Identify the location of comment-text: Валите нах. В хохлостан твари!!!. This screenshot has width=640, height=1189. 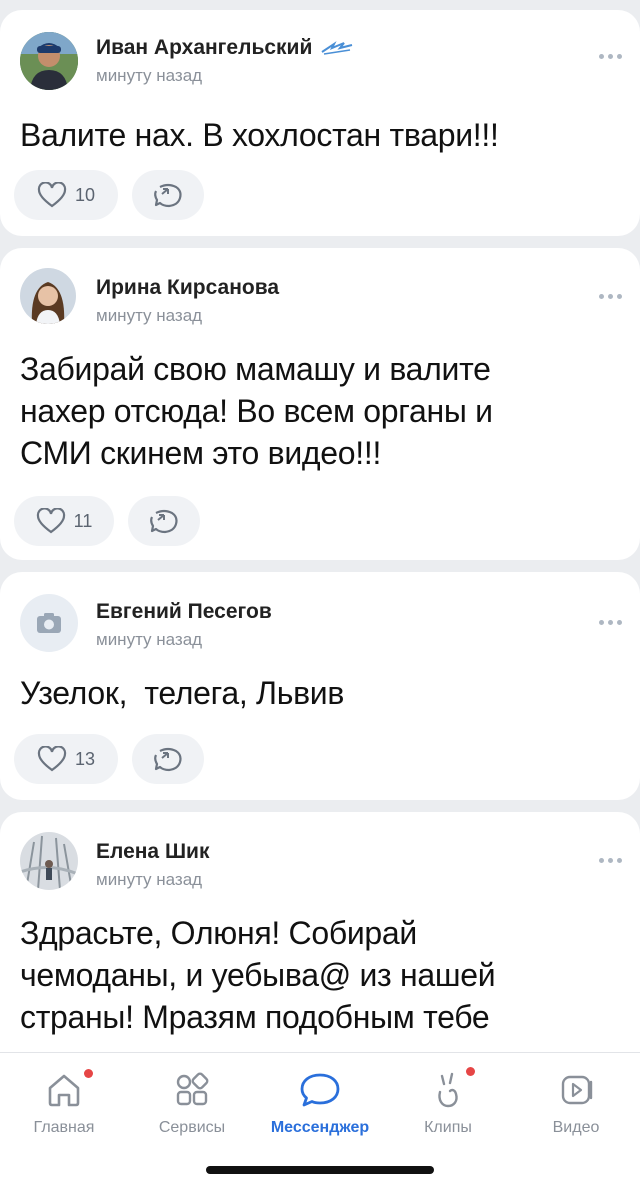
(259, 135).